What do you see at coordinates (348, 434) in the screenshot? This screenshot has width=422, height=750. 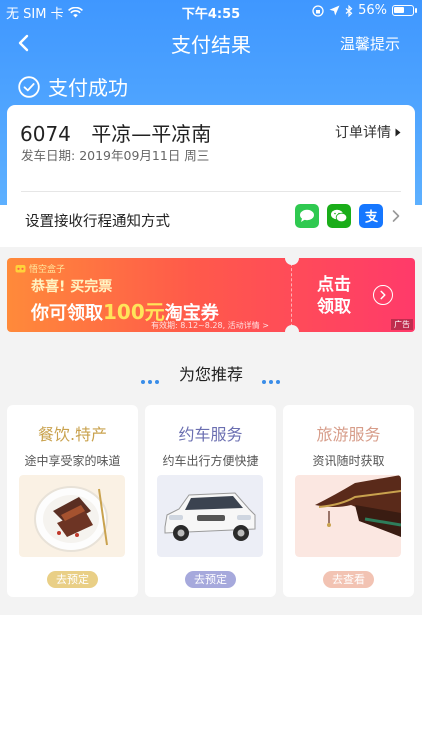 I see `service-title: 旅游服务` at bounding box center [348, 434].